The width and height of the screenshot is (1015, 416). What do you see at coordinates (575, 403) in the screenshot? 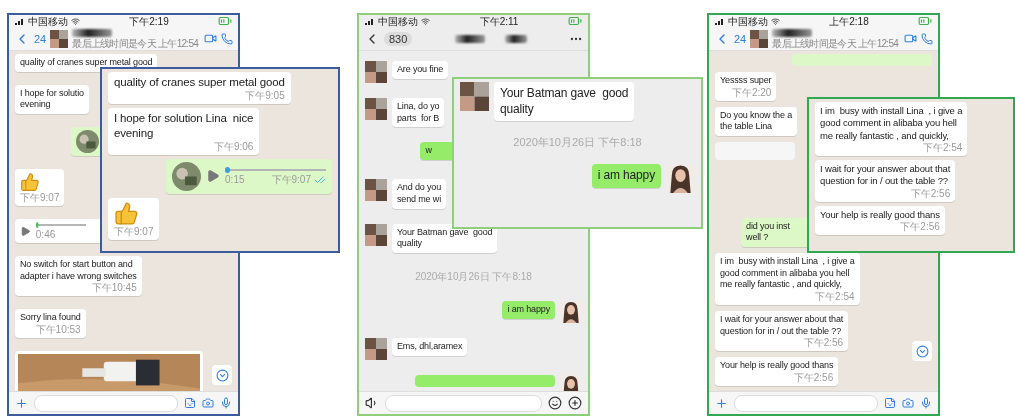
I see `plus-icon` at bounding box center [575, 403].